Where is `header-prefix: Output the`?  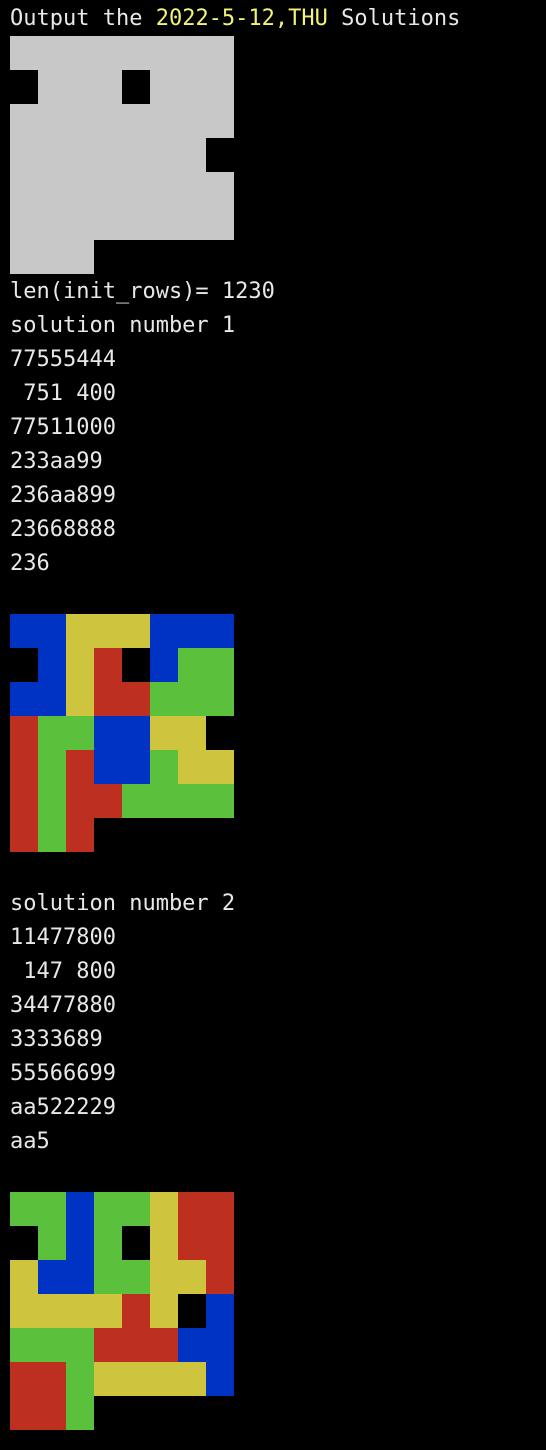
header-prefix: Output the is located at coordinates (83, 18).